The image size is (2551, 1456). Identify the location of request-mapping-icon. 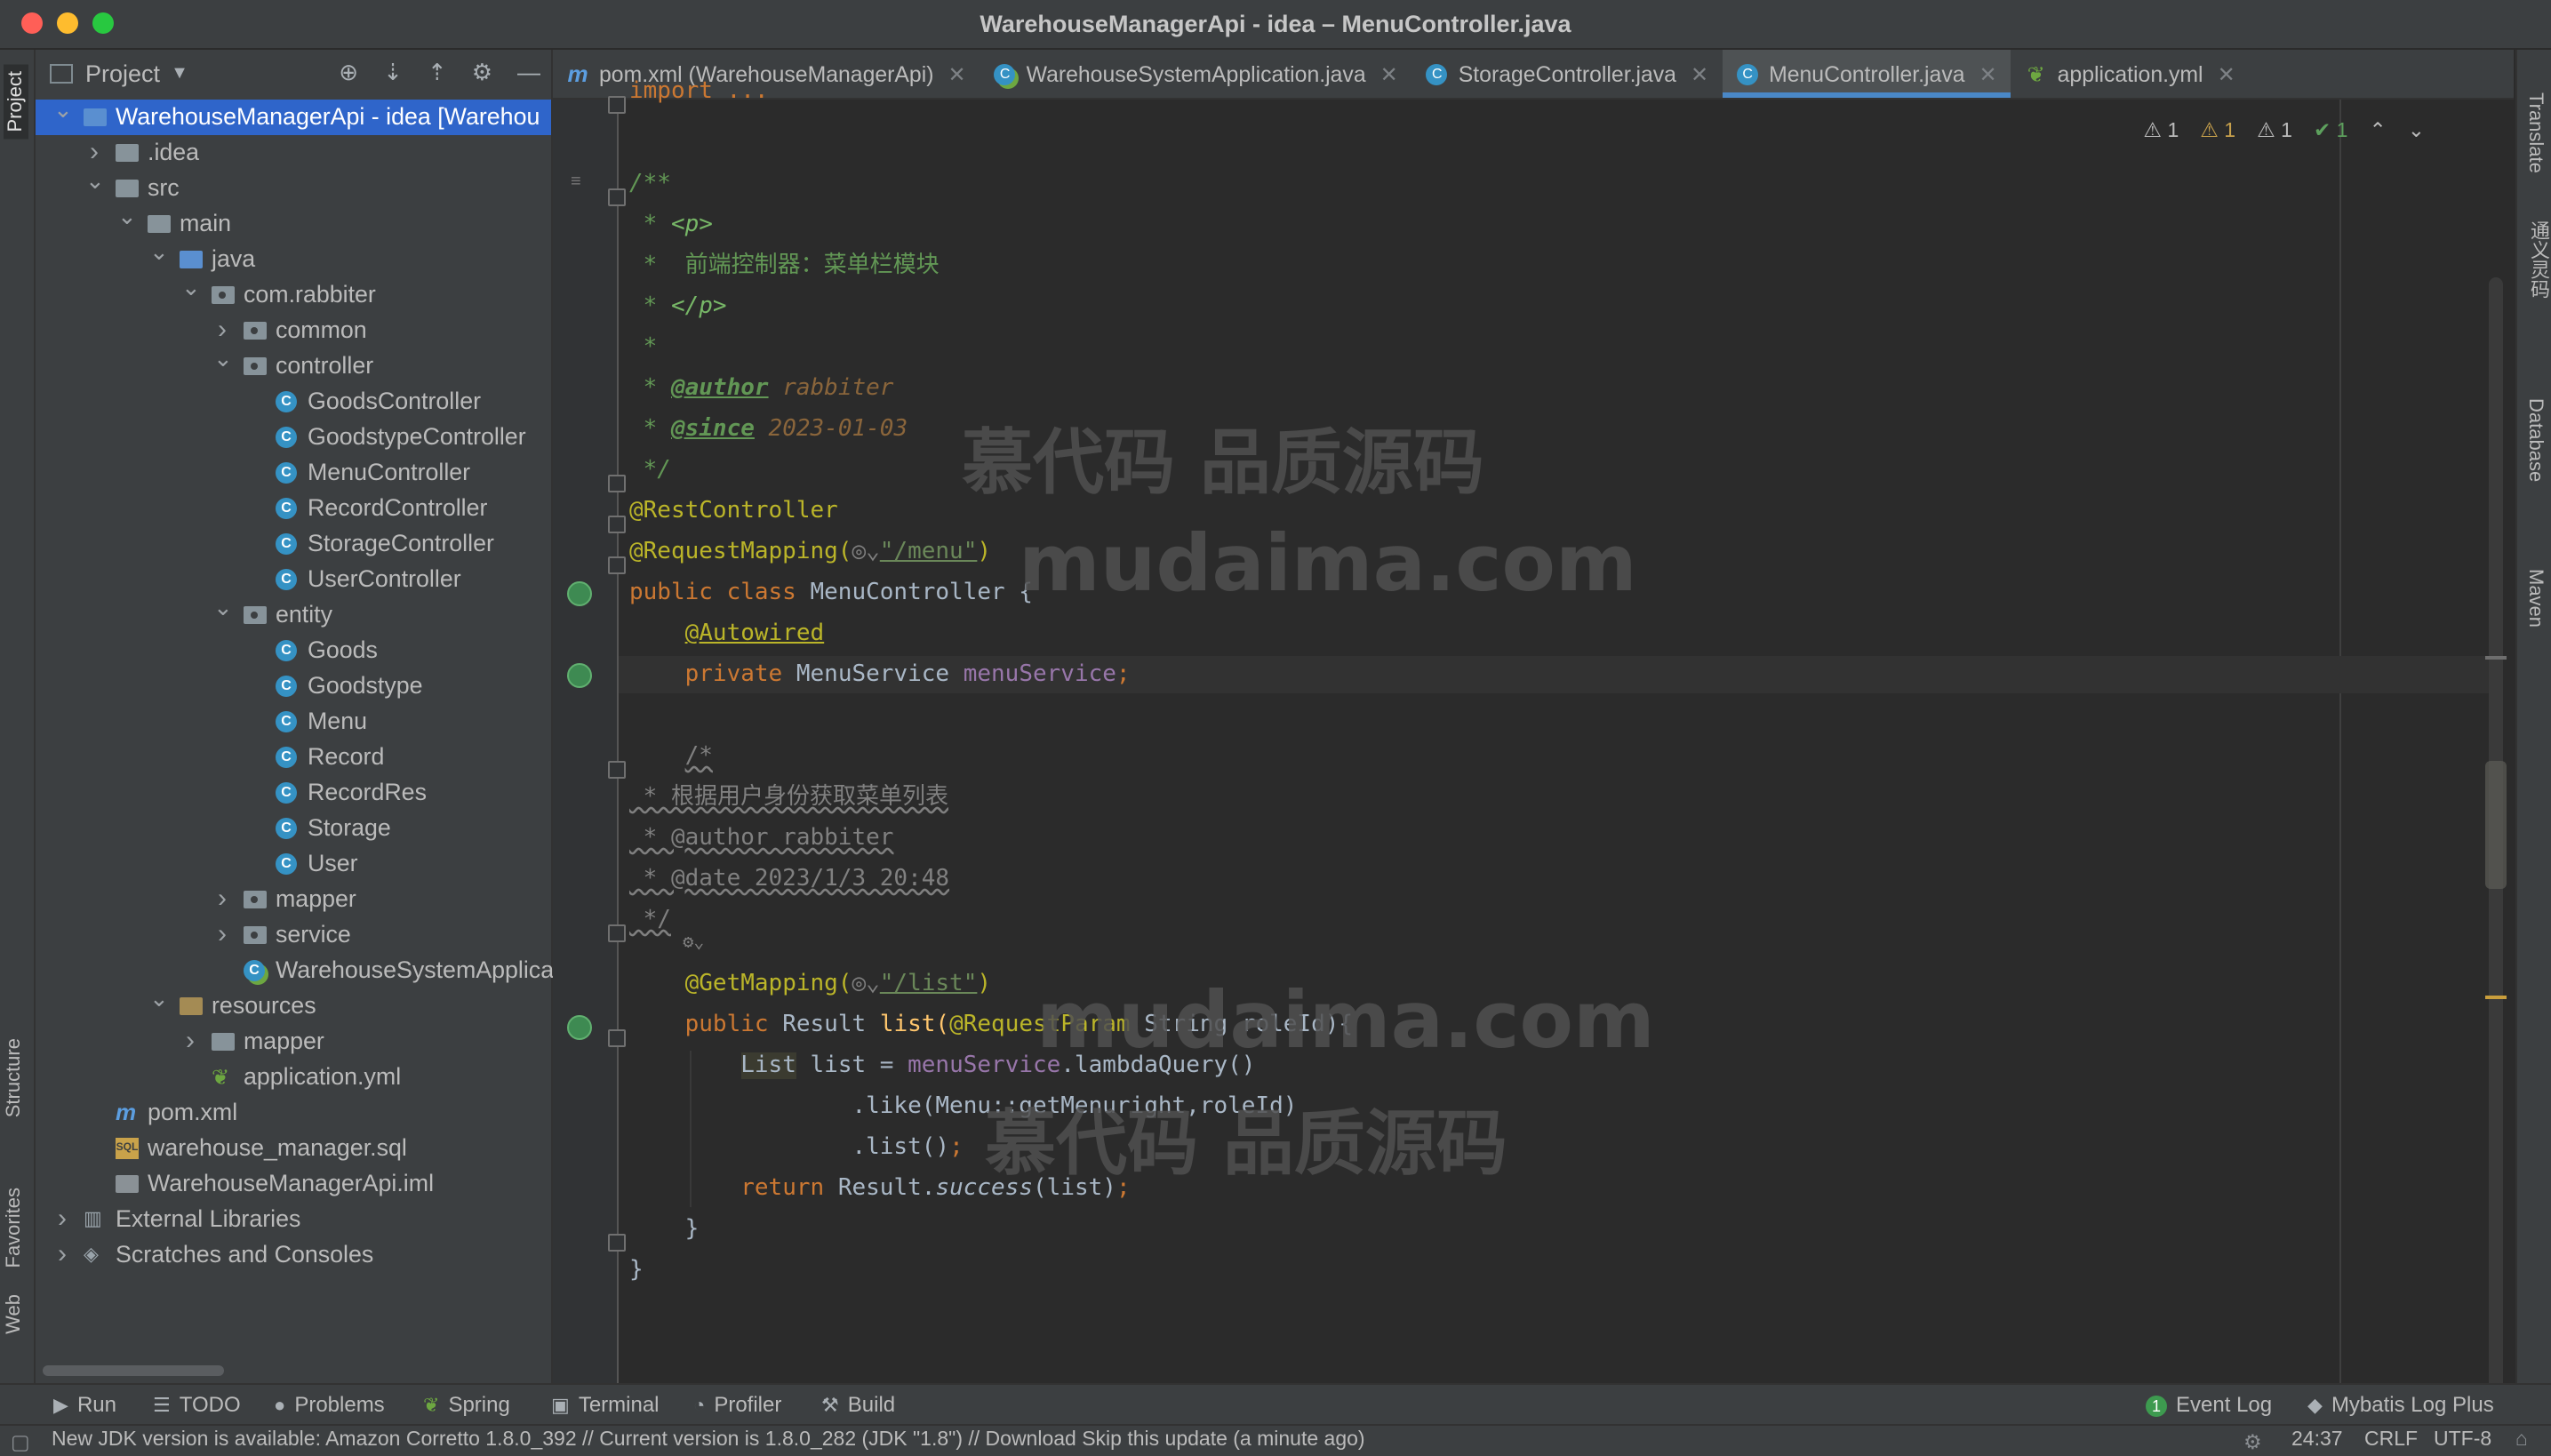
(579, 1027).